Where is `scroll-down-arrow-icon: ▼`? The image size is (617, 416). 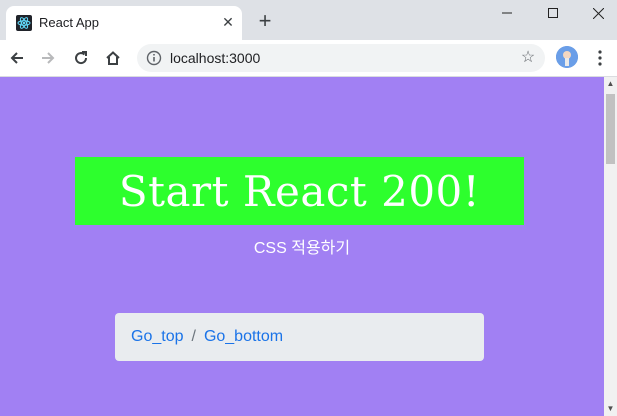 scroll-down-arrow-icon: ▼ is located at coordinates (610, 409).